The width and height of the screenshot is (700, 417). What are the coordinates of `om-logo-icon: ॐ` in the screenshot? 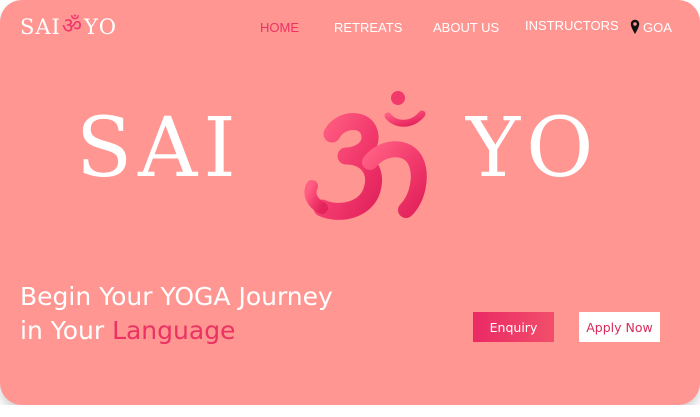 It's located at (72, 26).